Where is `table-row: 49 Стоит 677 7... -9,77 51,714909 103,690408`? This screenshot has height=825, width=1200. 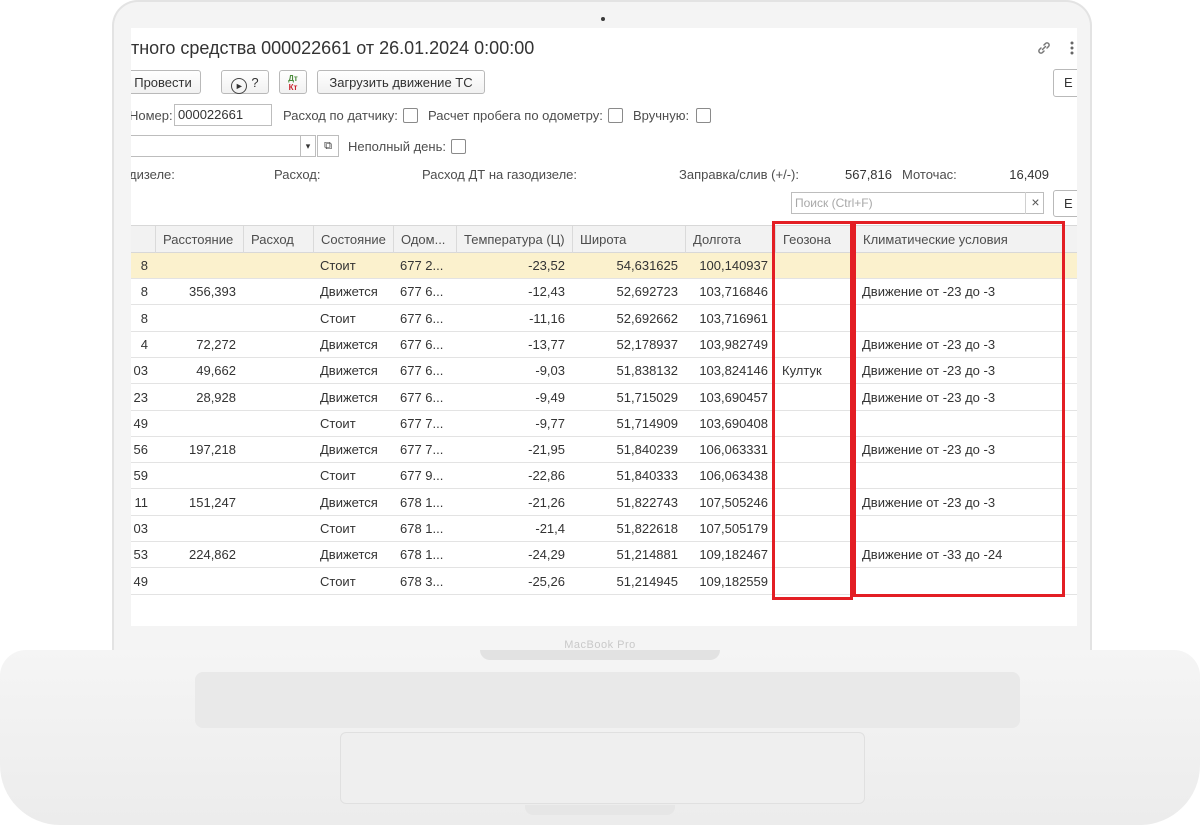
table-row: 49 Стоит 677 7... -9,77 51,714909 103,690408 is located at coordinates (604, 423).